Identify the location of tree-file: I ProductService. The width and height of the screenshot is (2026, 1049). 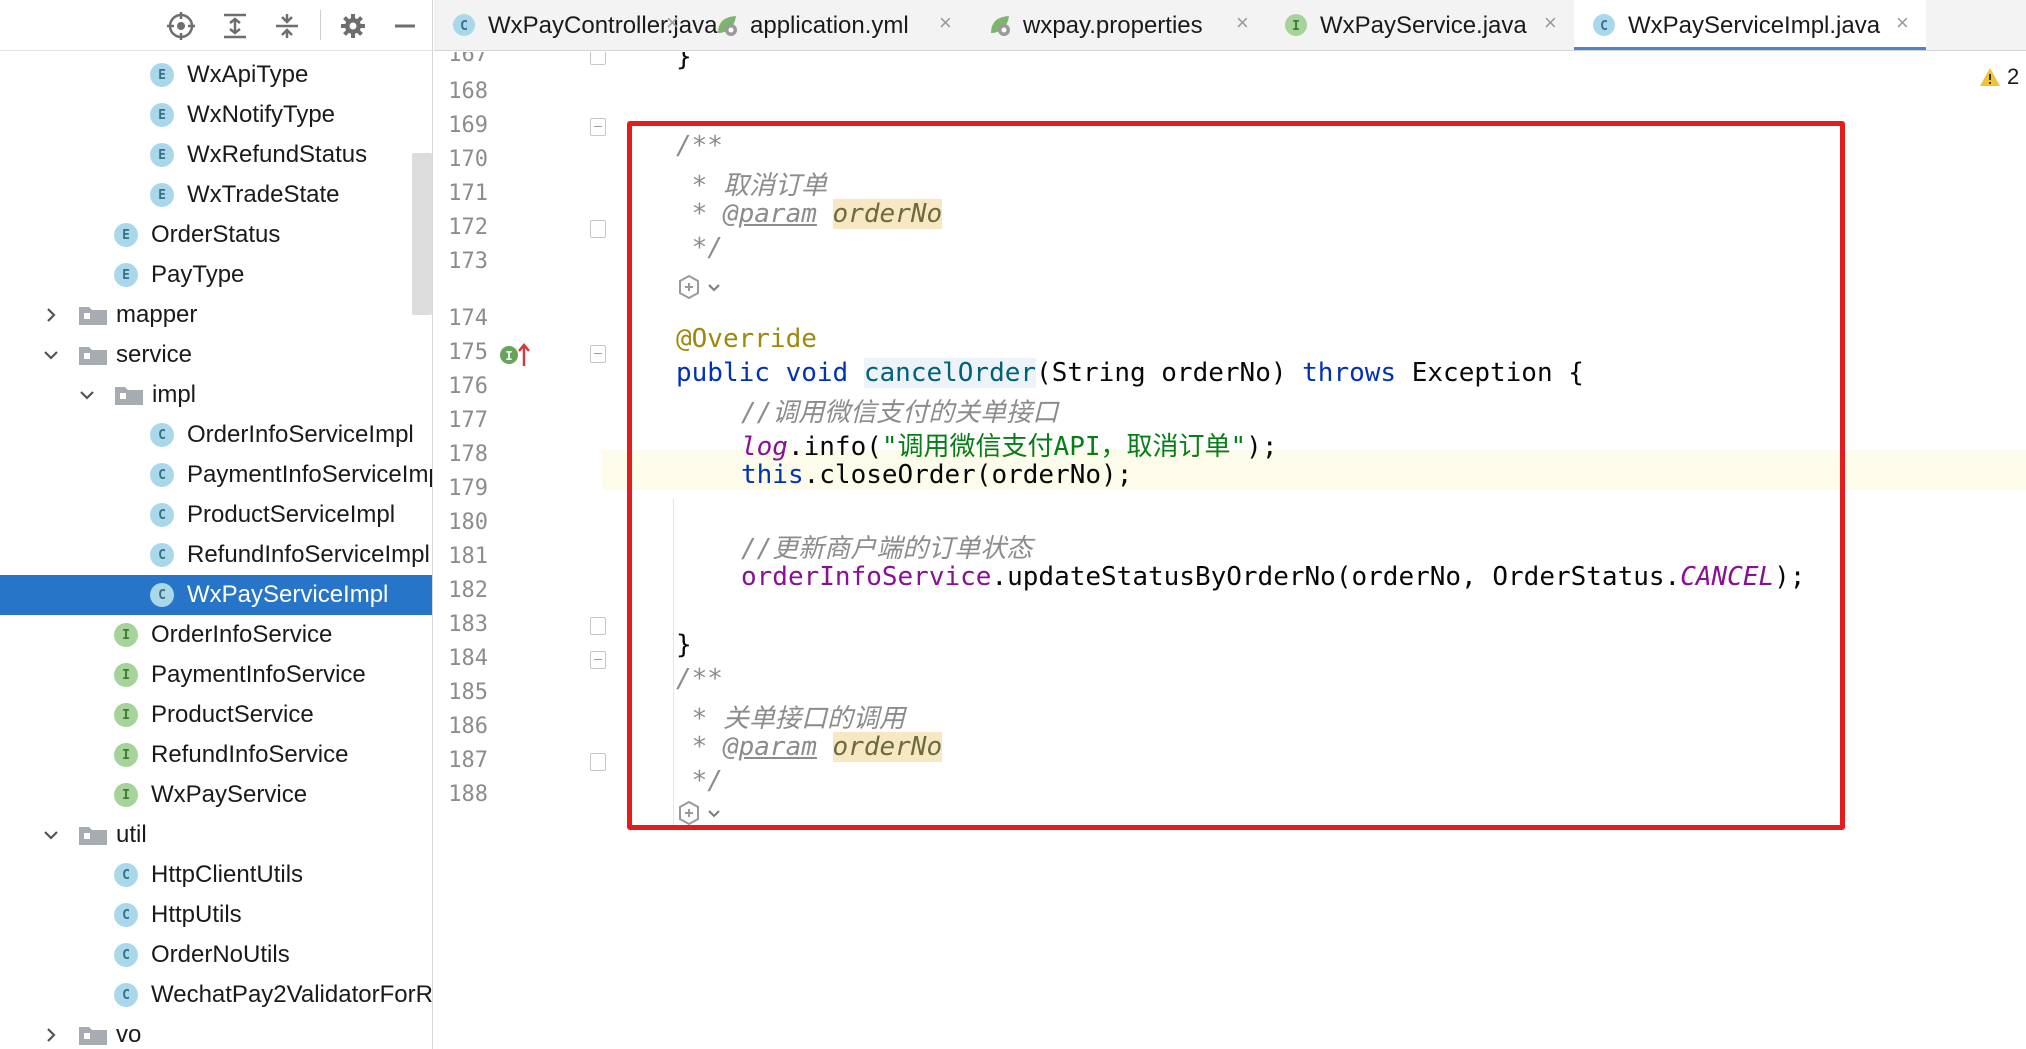
(216, 715).